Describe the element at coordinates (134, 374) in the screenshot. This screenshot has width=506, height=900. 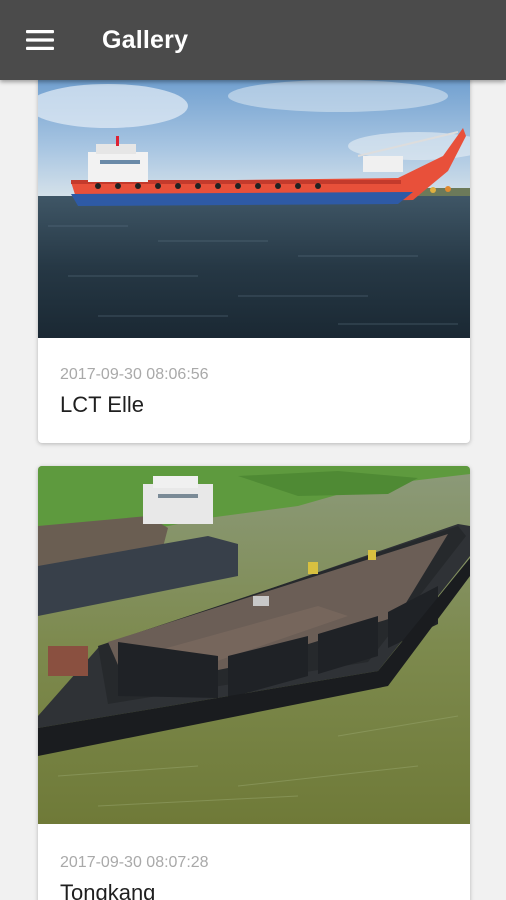
I see `card-date: 2017-09-30 08:06:56` at that location.